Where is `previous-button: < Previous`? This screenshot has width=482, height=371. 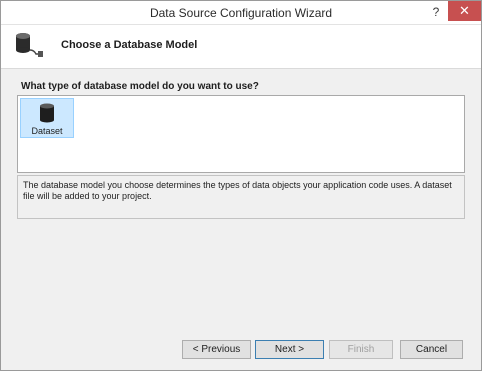
previous-button: < Previous is located at coordinates (216, 349).